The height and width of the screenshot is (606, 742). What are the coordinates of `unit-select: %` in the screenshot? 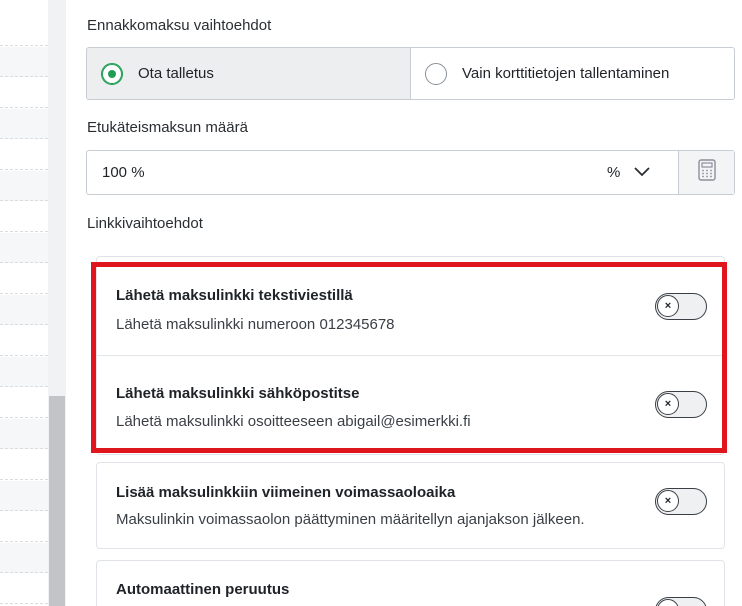 It's located at (637, 172).